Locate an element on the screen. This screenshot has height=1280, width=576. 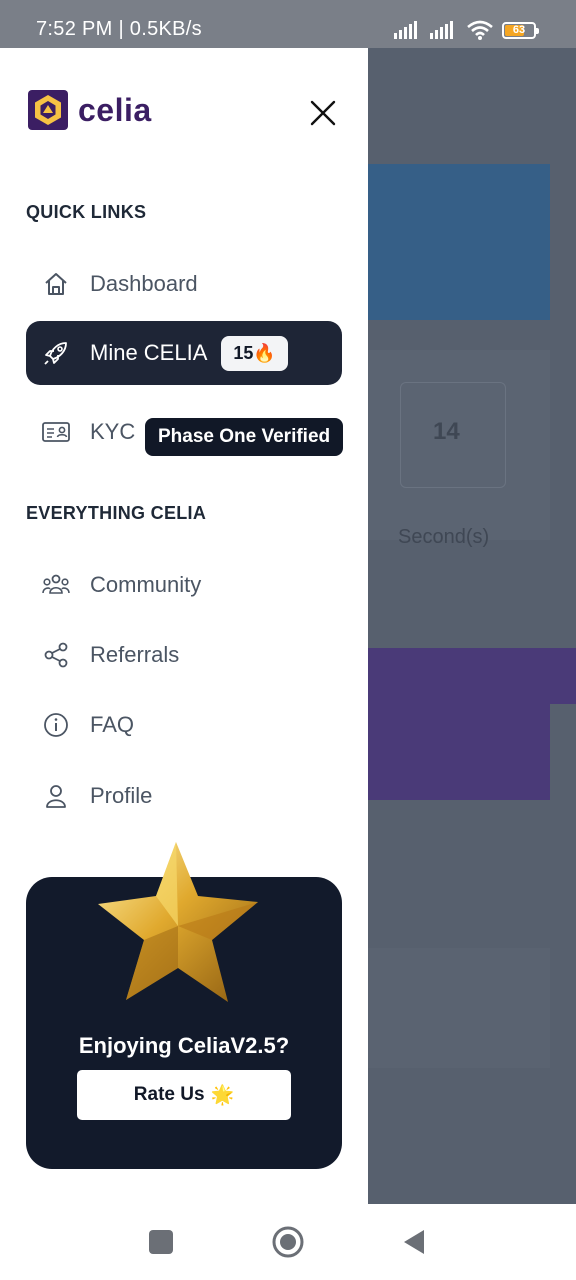
bg-lower-card is located at coordinates (459, 1008).